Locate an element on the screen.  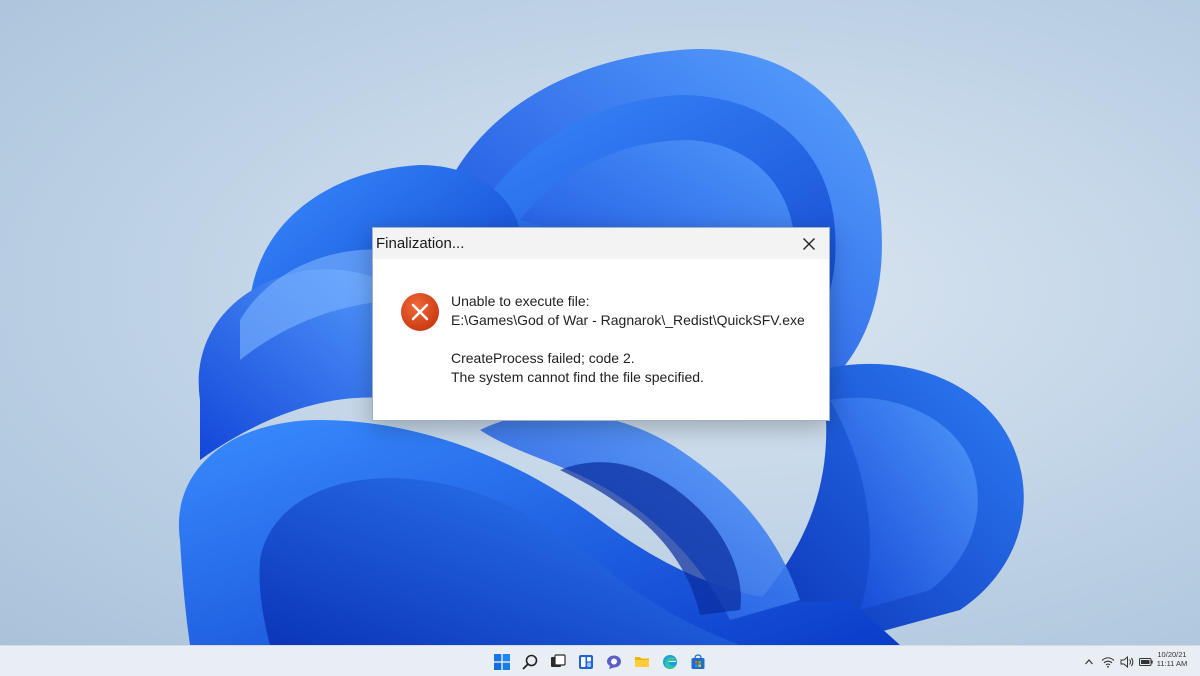
search-button is located at coordinates (530, 662).